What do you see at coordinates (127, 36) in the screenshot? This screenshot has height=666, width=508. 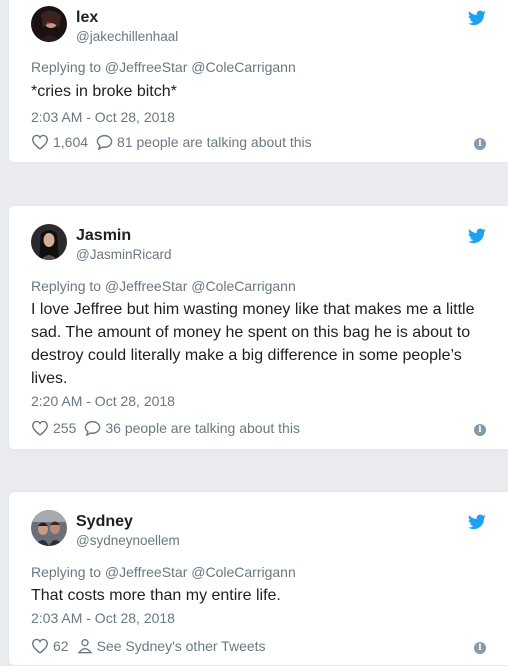 I see `author-handle: @jakechillenhaal` at bounding box center [127, 36].